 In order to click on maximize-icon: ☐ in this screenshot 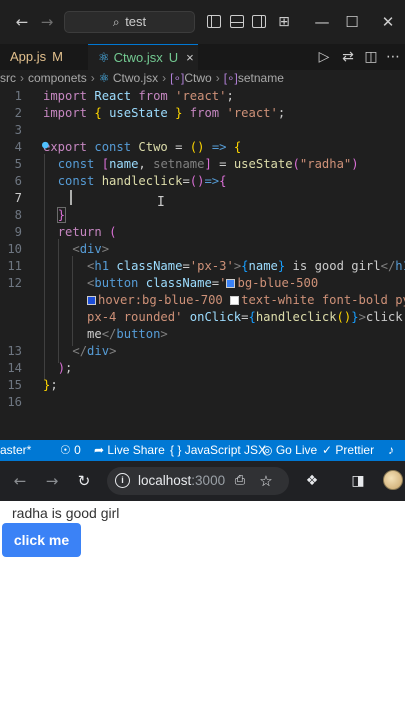, I will do `click(352, 22)`.